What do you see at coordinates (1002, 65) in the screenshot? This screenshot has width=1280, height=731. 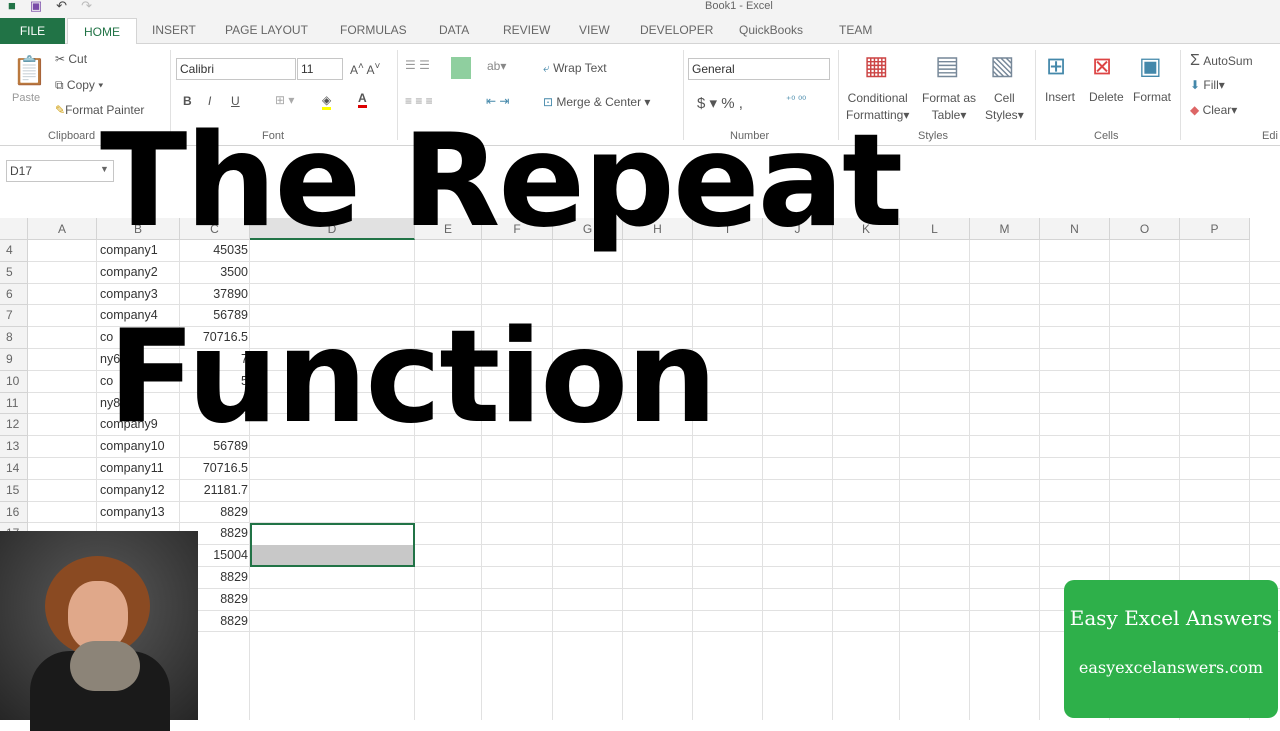 I see `cell-styles-icon: ▧` at bounding box center [1002, 65].